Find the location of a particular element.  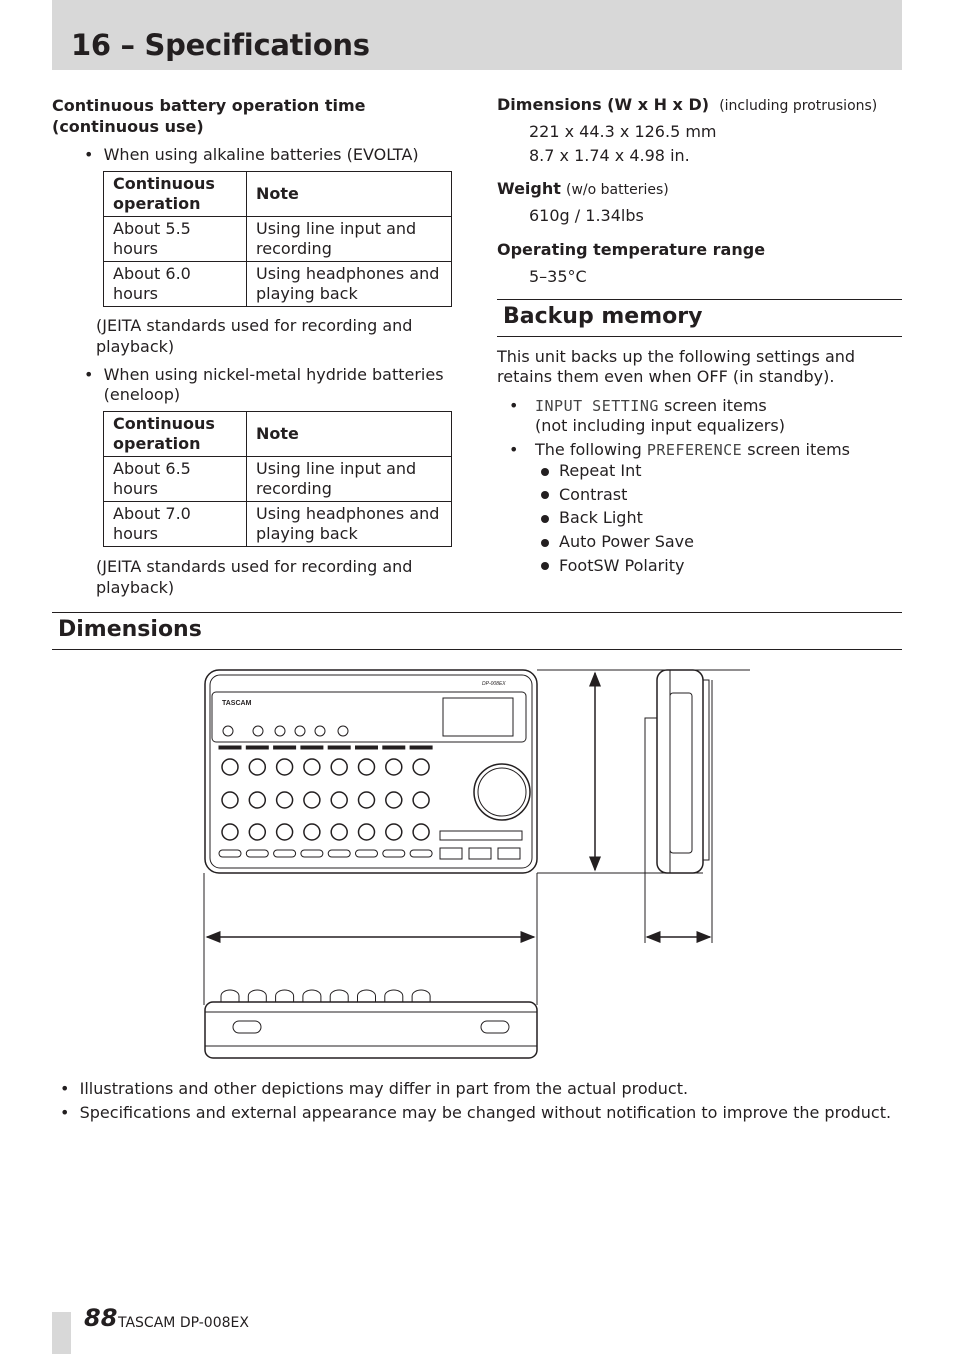

list-item: Back Light is located at coordinates (617, 518).